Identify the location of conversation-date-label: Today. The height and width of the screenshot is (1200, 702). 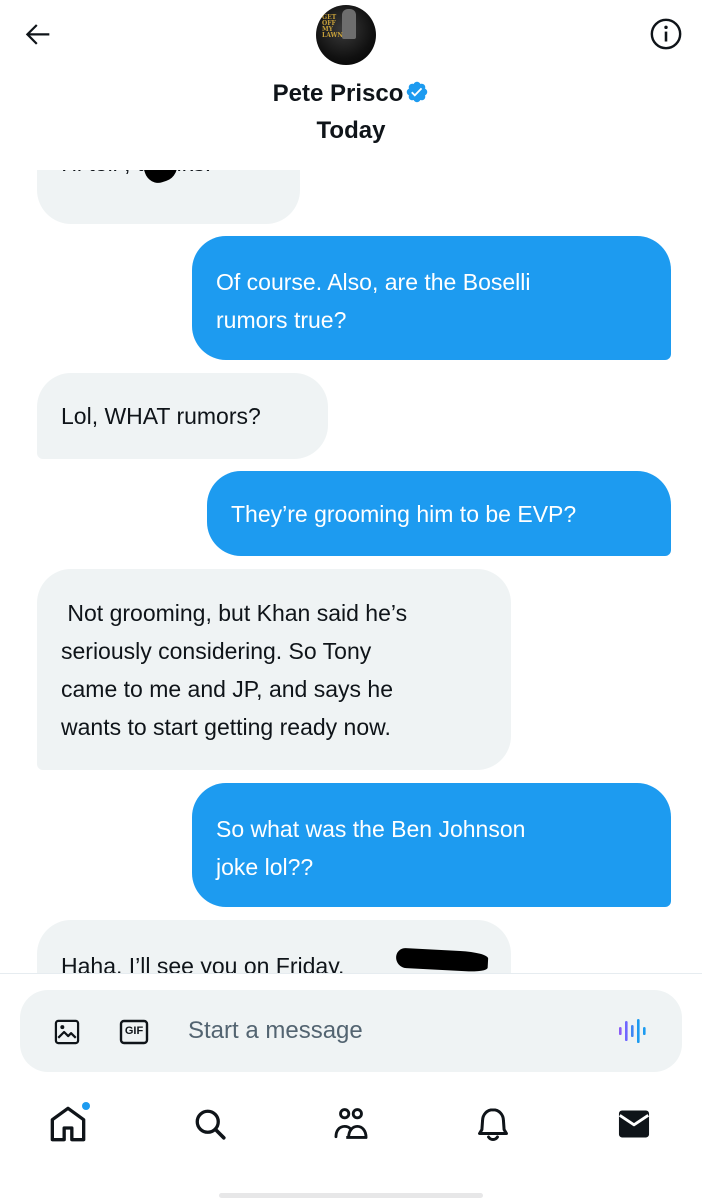
(351, 130).